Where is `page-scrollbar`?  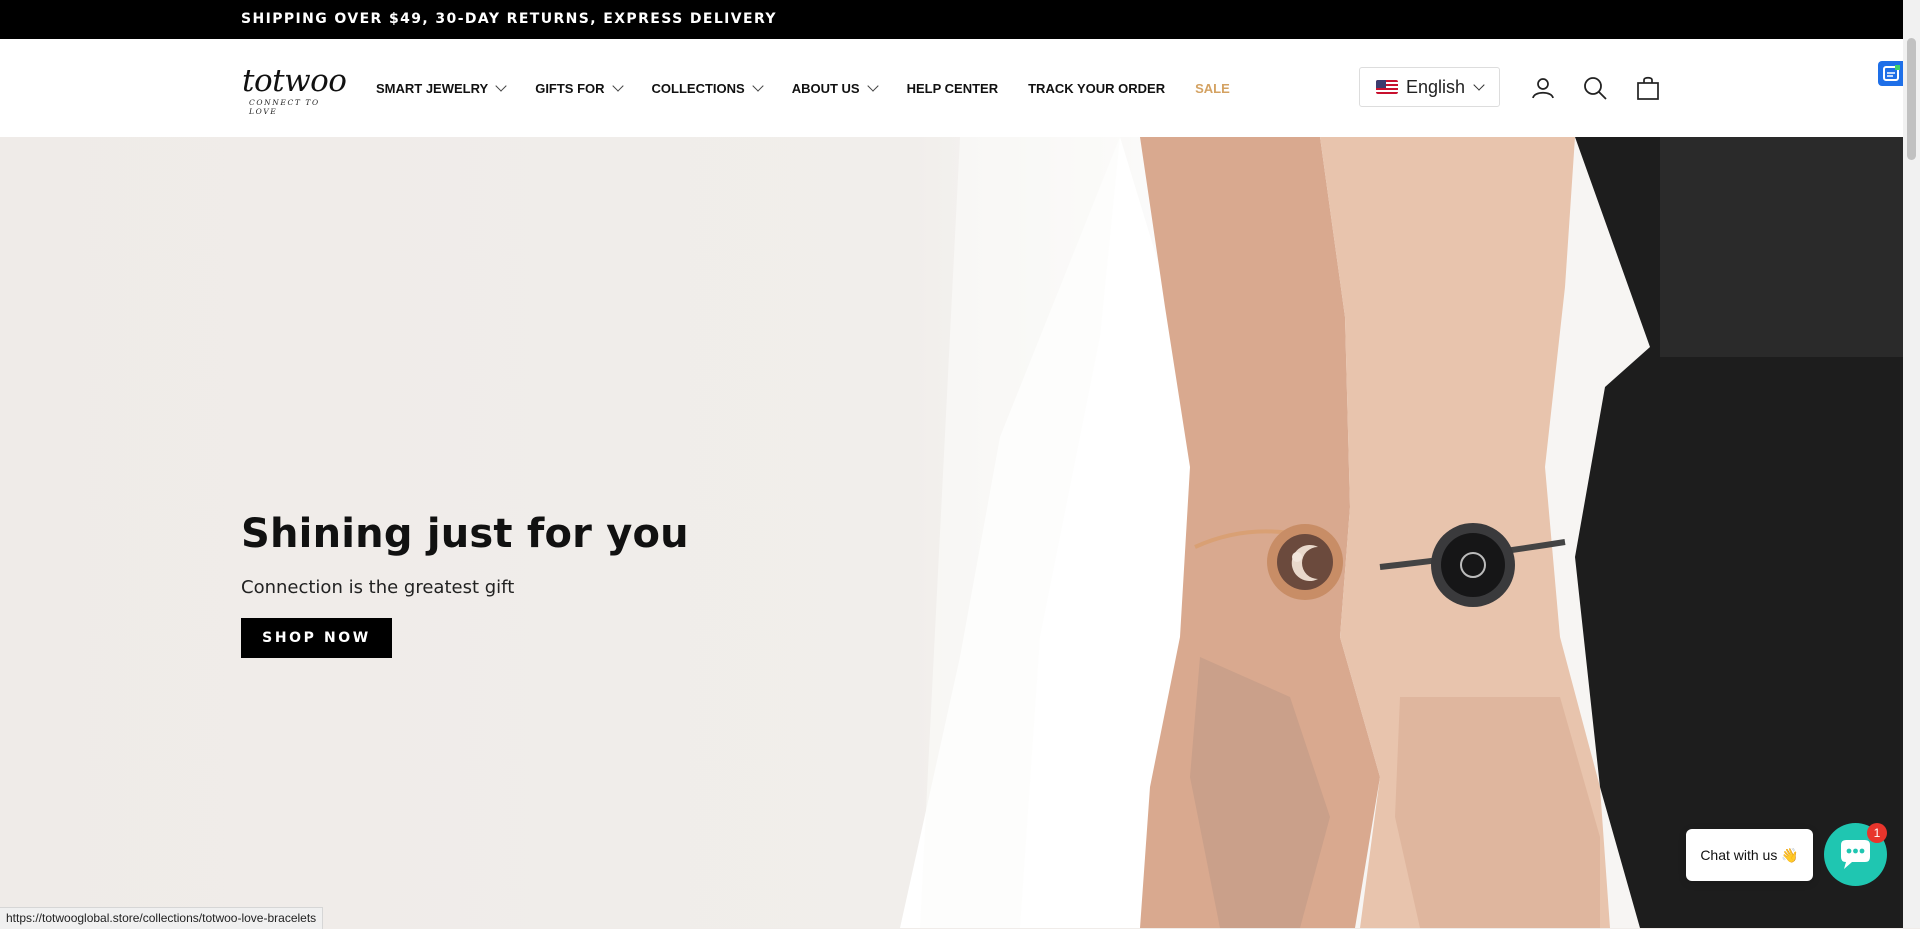 page-scrollbar is located at coordinates (1911, 464).